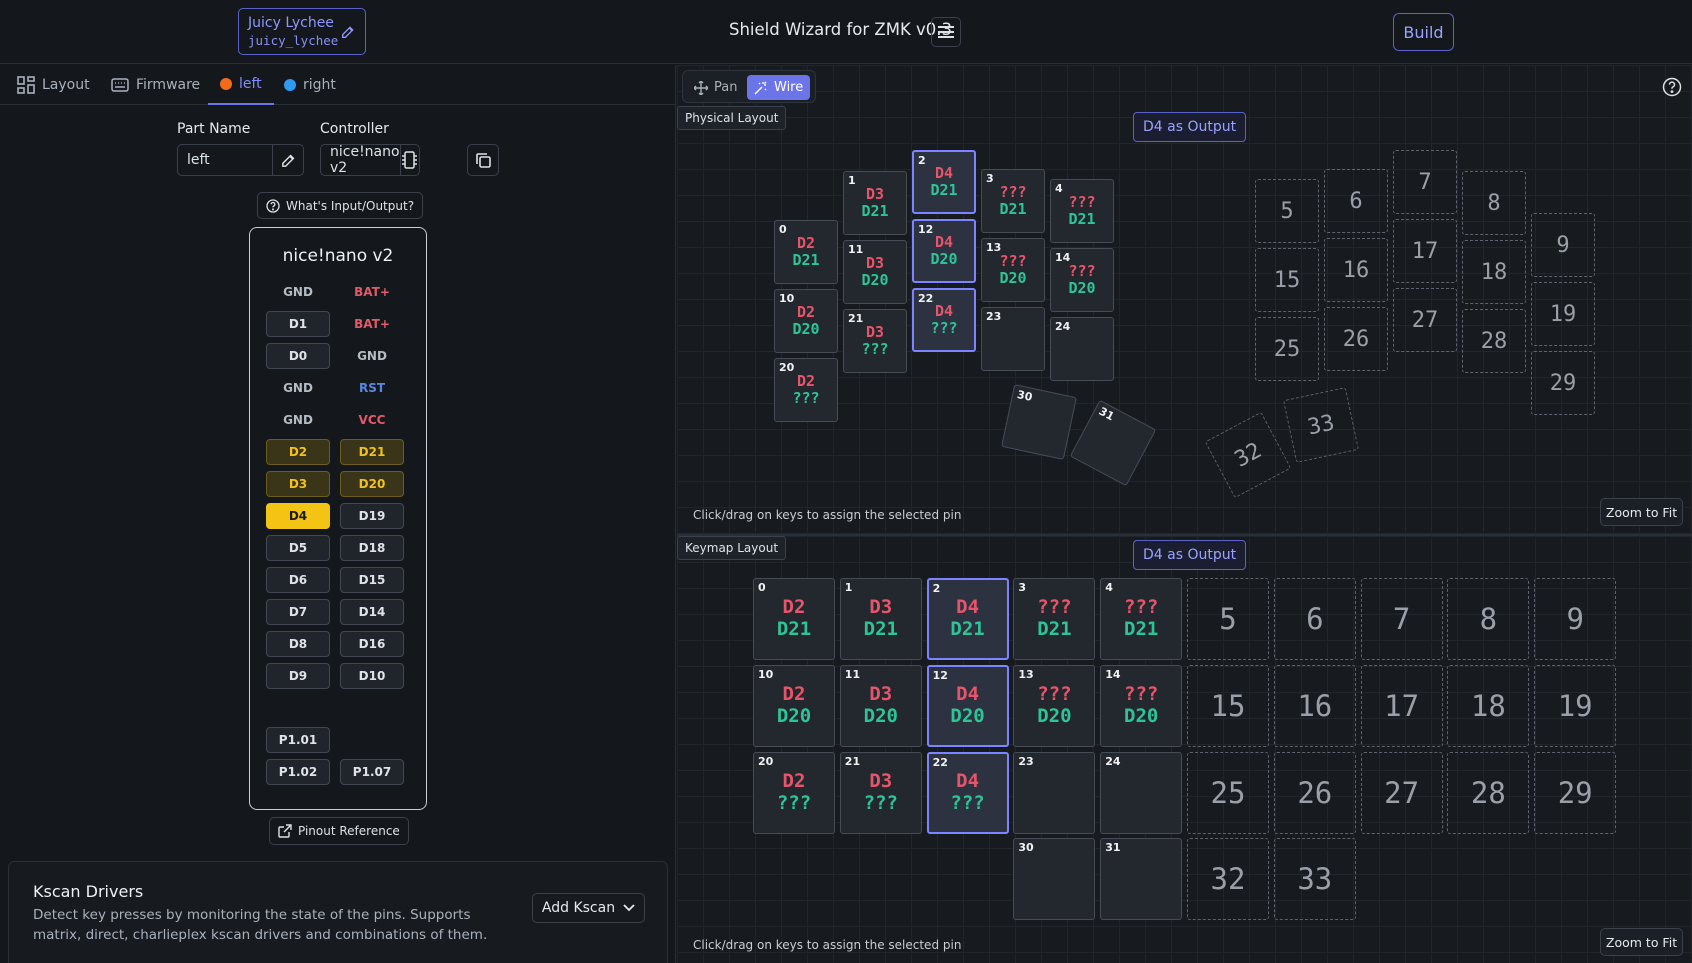 This screenshot has height=963, width=1692. Describe the element at coordinates (298, 580) in the screenshot. I see `pin-d6: D6` at that location.